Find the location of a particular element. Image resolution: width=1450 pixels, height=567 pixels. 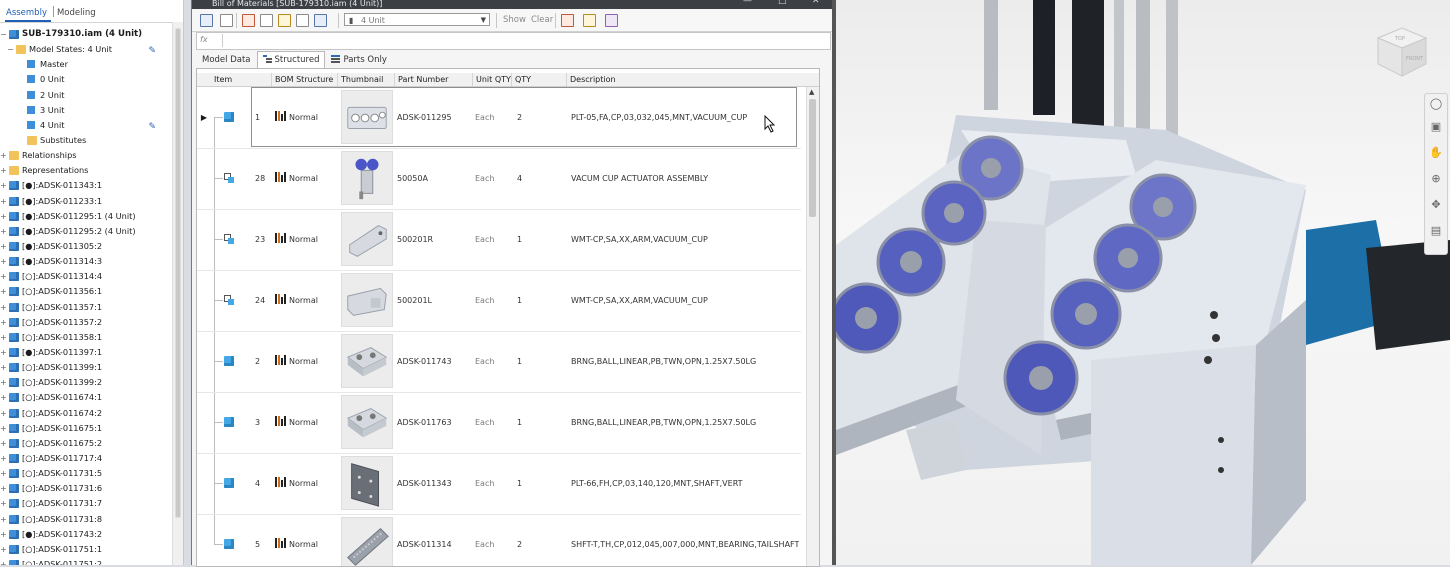

pan-hand-icon: ✋ is located at coordinates (1436, 153).